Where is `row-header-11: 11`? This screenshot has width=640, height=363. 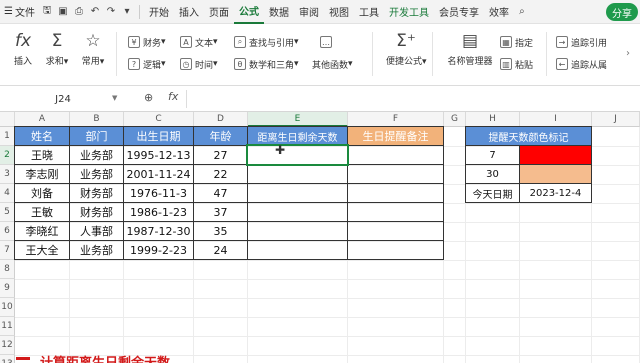
row-header-11: 11 is located at coordinates (7, 326).